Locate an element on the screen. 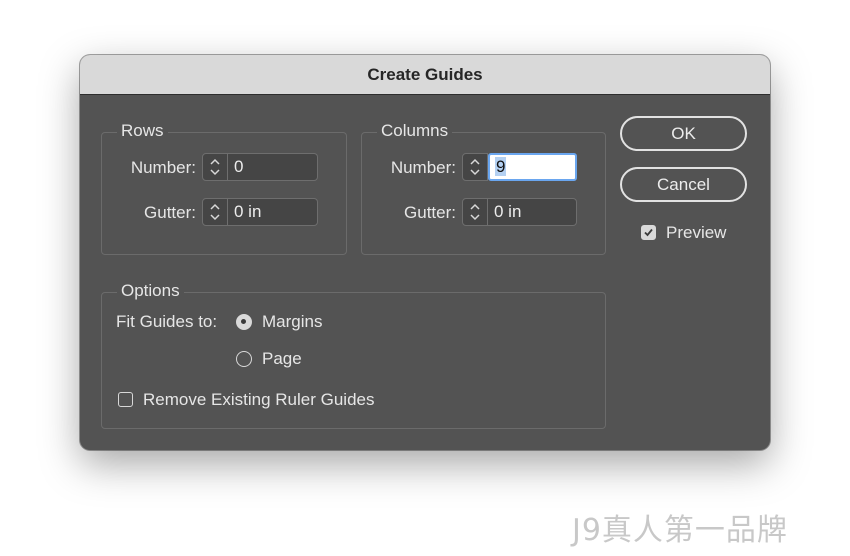 This screenshot has width=850, height=556. remove-guides-label: Remove Existing Ruler Guides is located at coordinates (259, 399).